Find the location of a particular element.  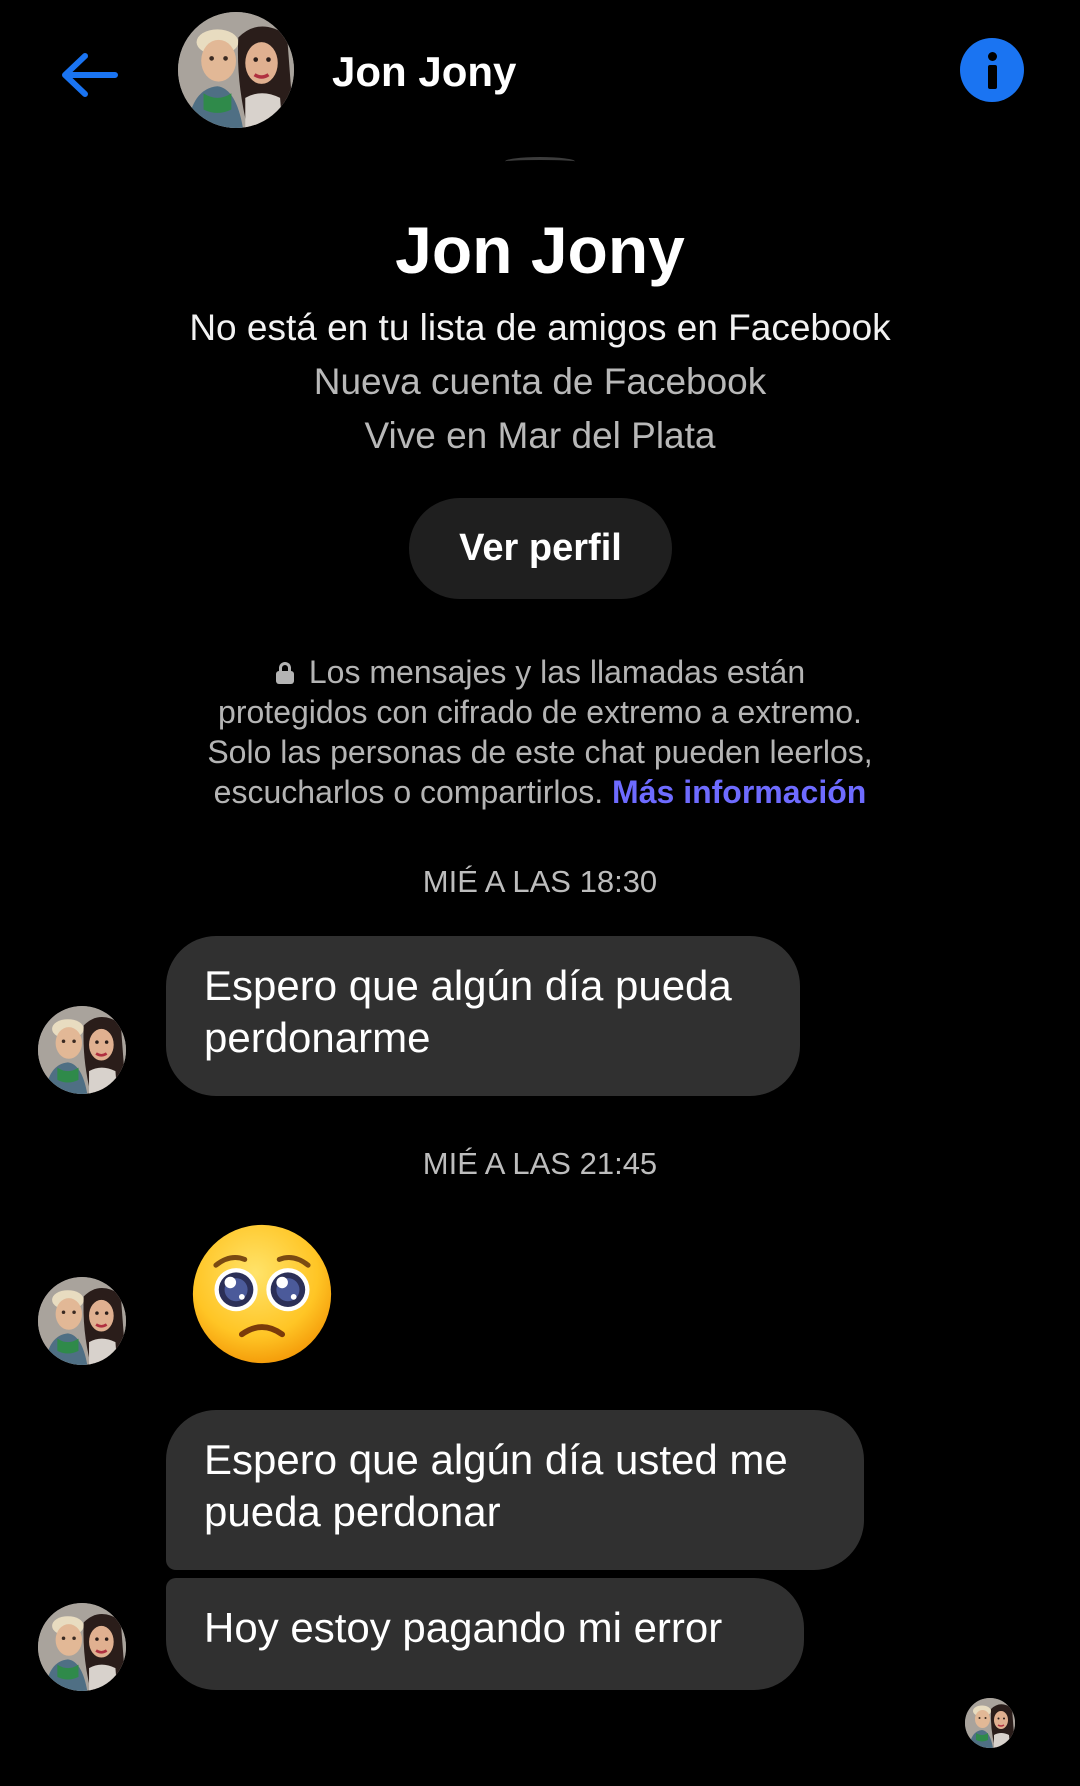

message-bubble: Hoy estoy pagando mi error is located at coordinates (485, 1634).